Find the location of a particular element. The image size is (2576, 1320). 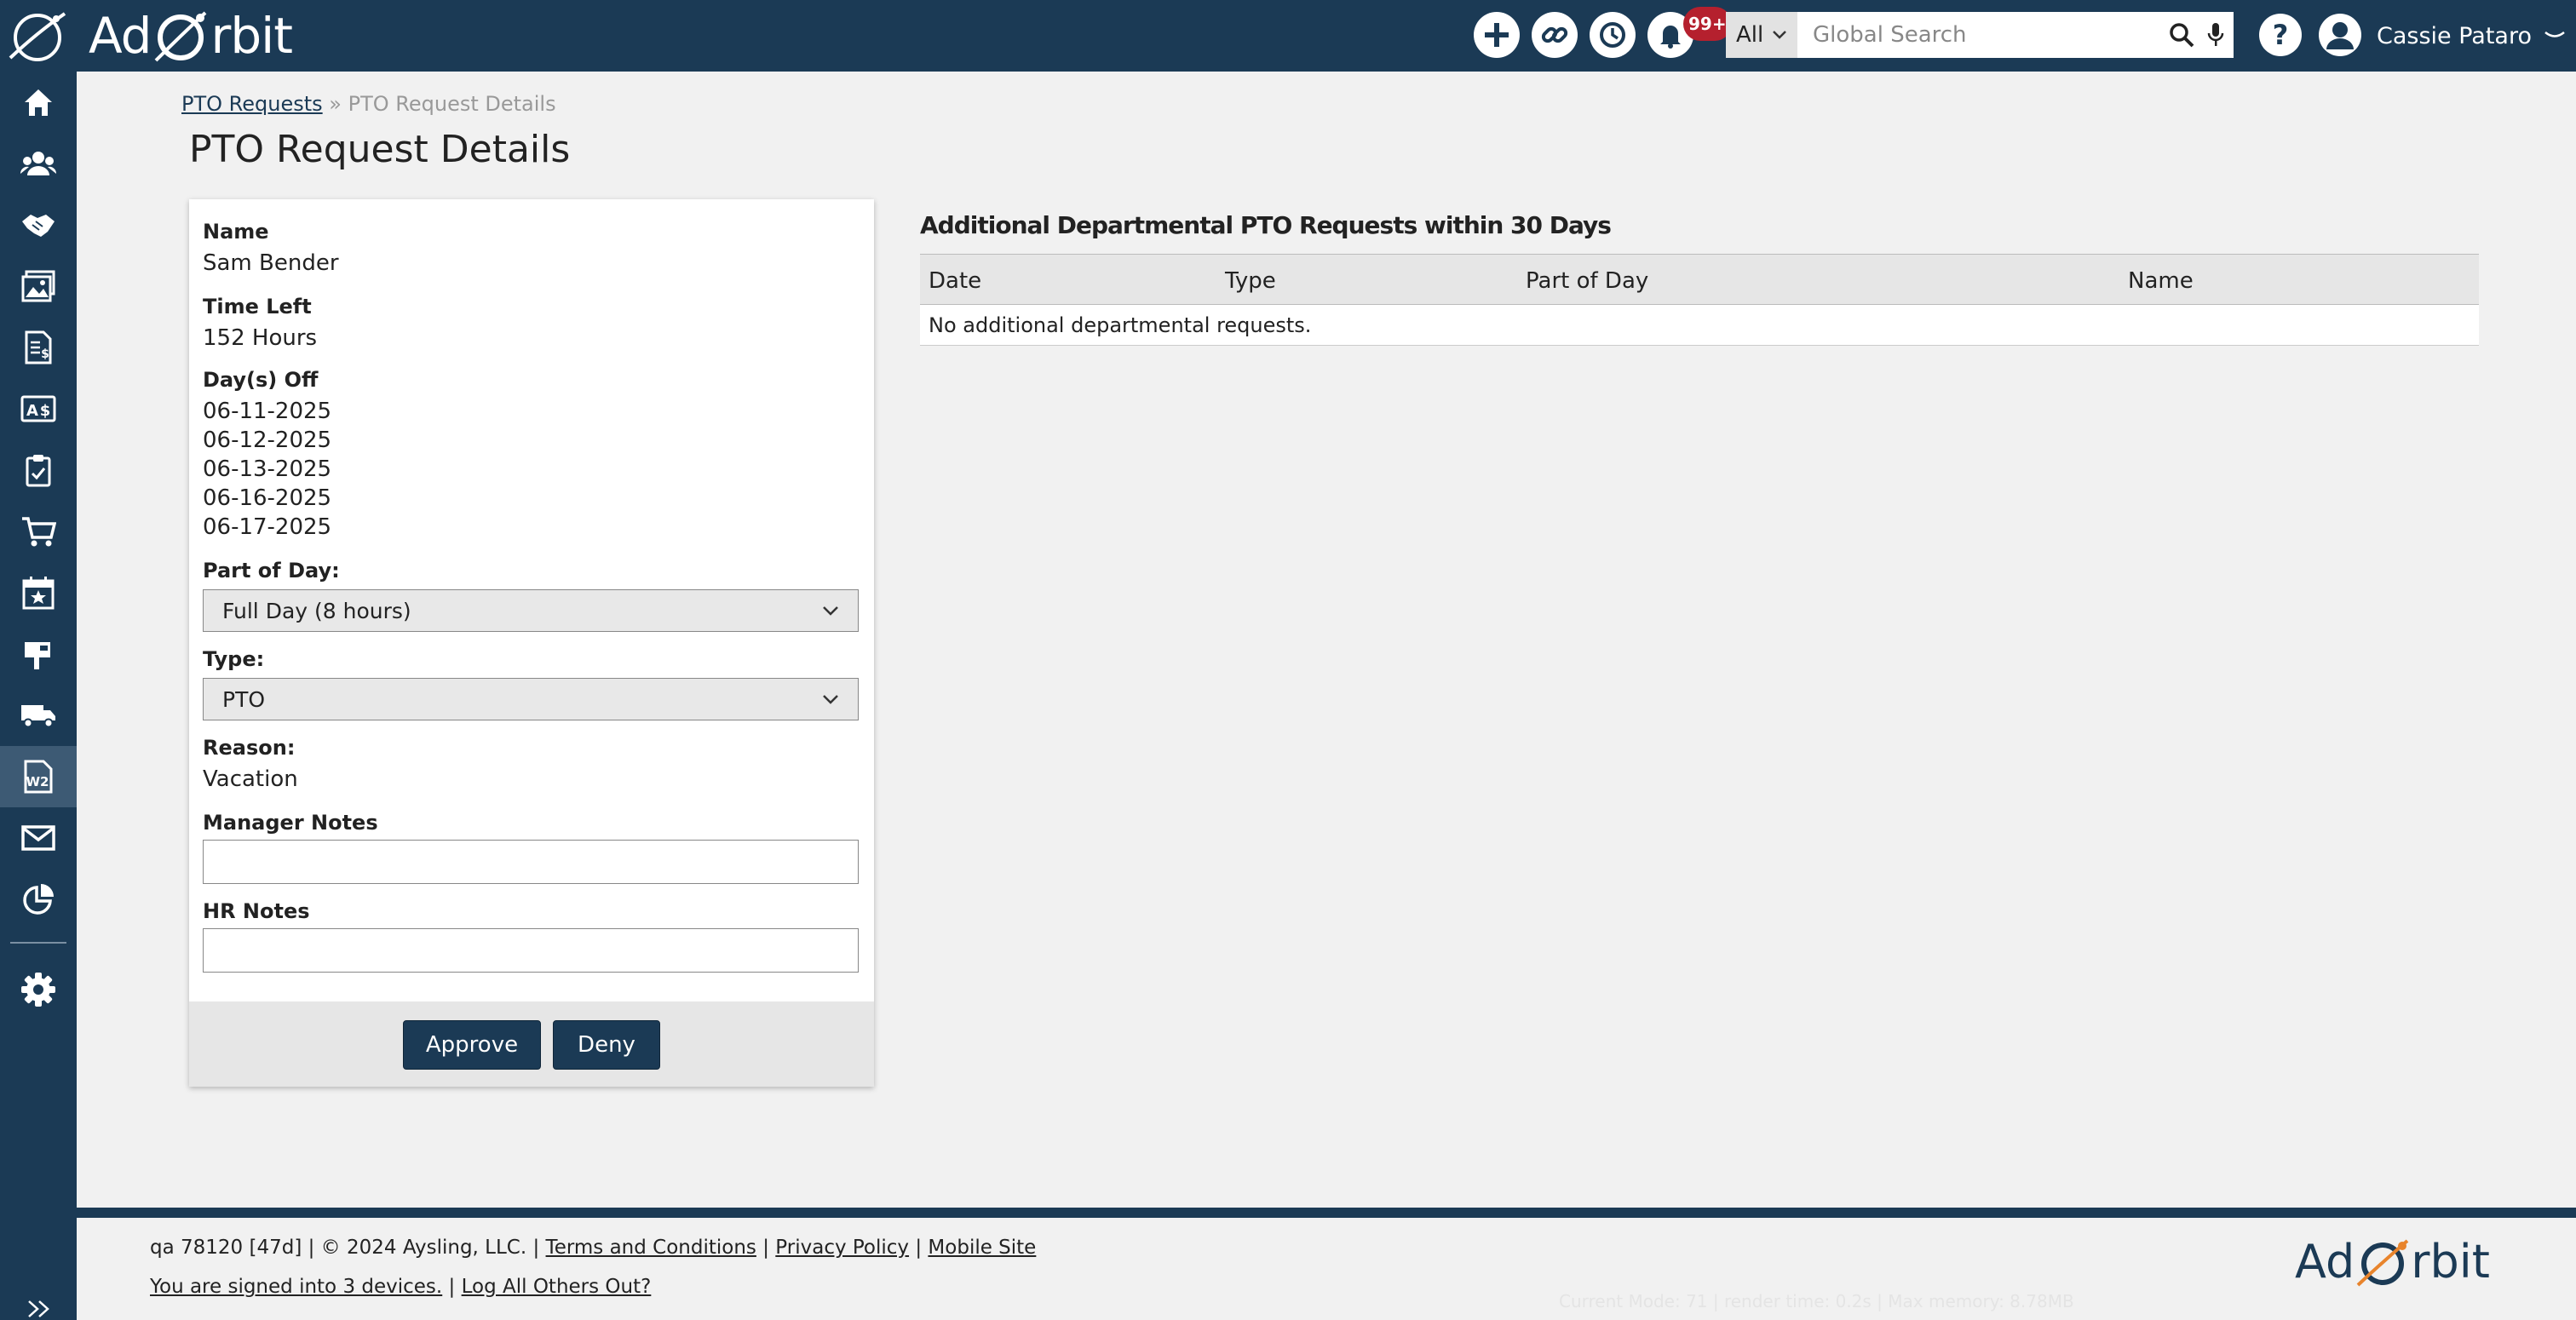

sidebar-item-contacts is located at coordinates (38, 163).